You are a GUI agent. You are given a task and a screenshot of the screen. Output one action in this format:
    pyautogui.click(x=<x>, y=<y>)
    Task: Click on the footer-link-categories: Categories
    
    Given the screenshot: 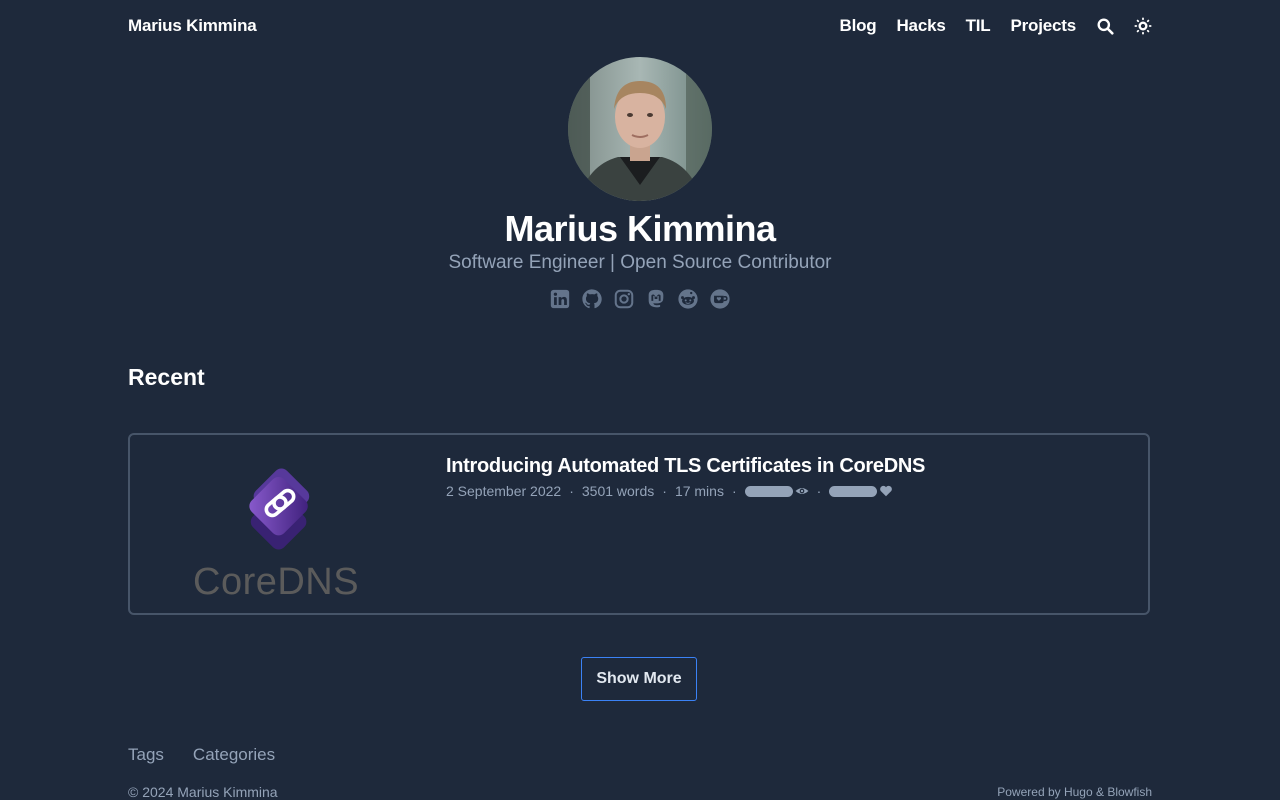 What is the action you would take?
    pyautogui.click(x=234, y=755)
    